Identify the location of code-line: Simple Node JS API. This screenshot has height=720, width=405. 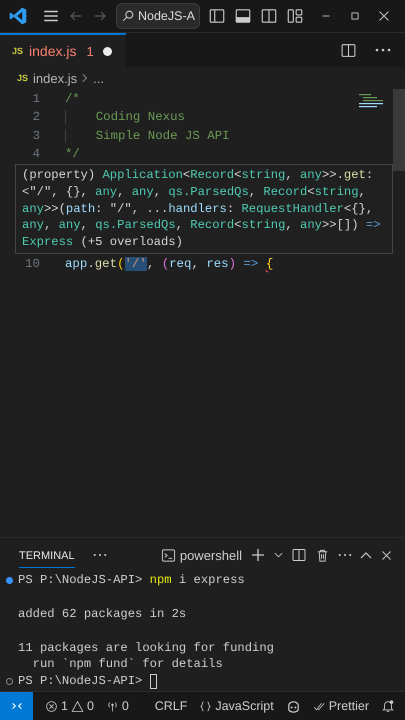
(147, 135).